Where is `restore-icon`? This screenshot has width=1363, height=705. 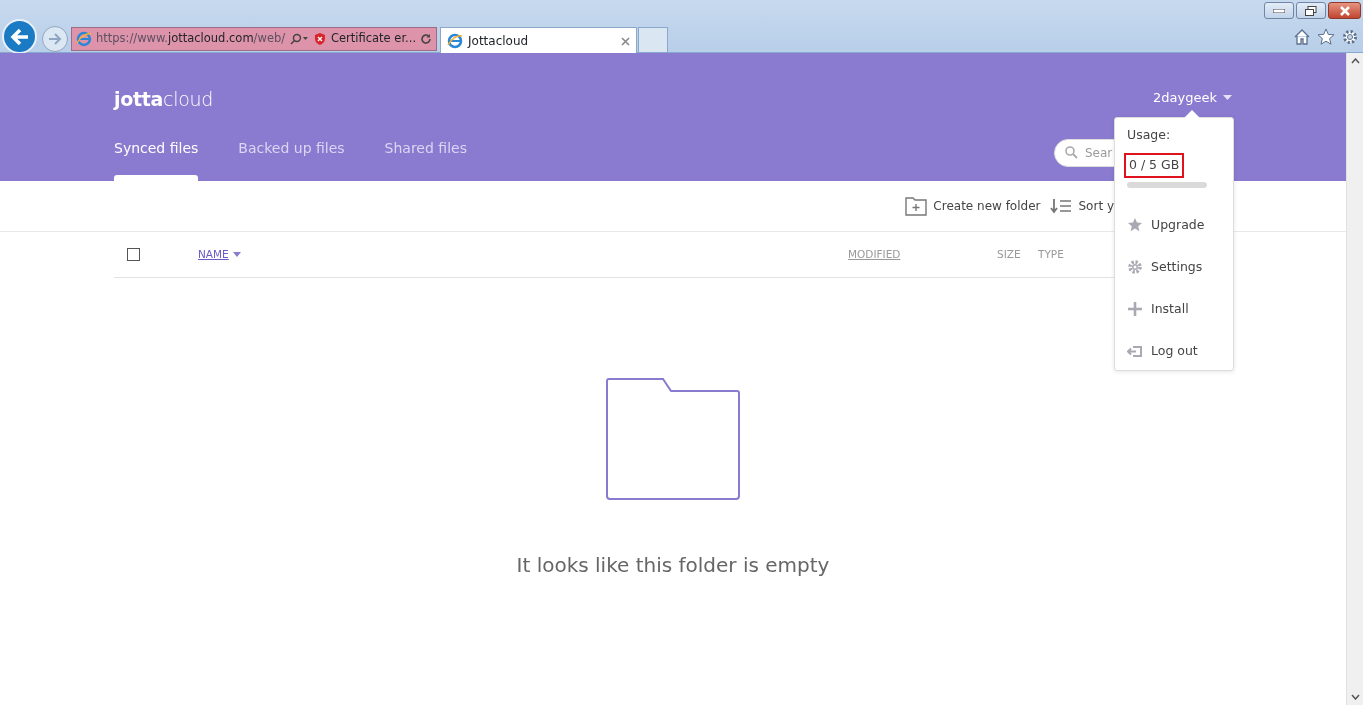 restore-icon is located at coordinates (1311, 10).